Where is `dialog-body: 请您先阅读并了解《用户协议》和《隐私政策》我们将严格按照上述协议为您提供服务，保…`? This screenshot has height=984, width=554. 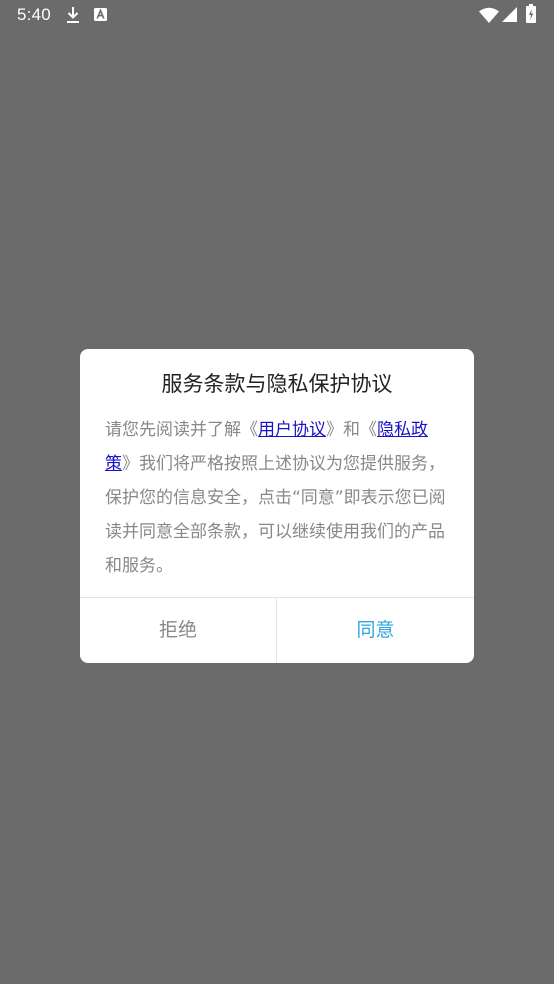 dialog-body: 请您先阅读并了解《用户协议》和《隐私政策》我们将严格按照上述协议为您提供服务，保… is located at coordinates (279, 498).